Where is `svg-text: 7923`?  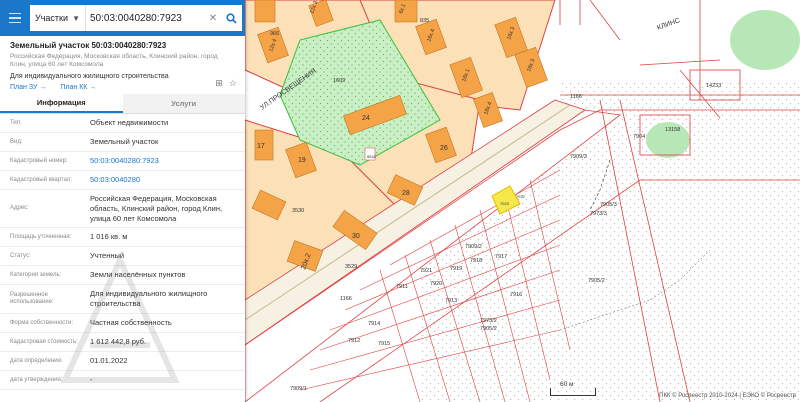 svg-text: 7923 is located at coordinates (505, 203).